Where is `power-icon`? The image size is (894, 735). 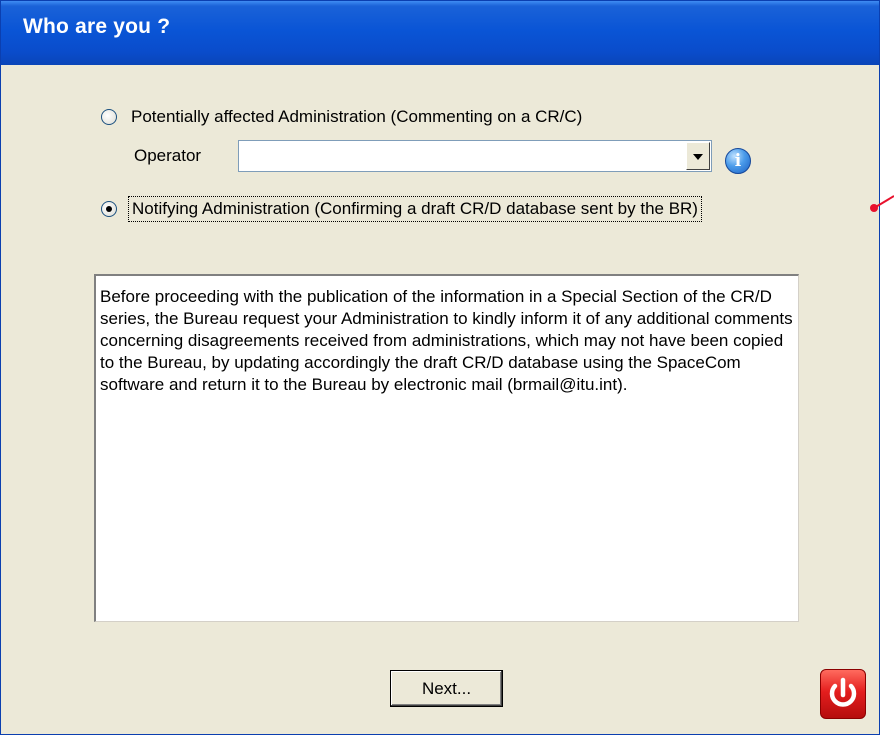 power-icon is located at coordinates (843, 694).